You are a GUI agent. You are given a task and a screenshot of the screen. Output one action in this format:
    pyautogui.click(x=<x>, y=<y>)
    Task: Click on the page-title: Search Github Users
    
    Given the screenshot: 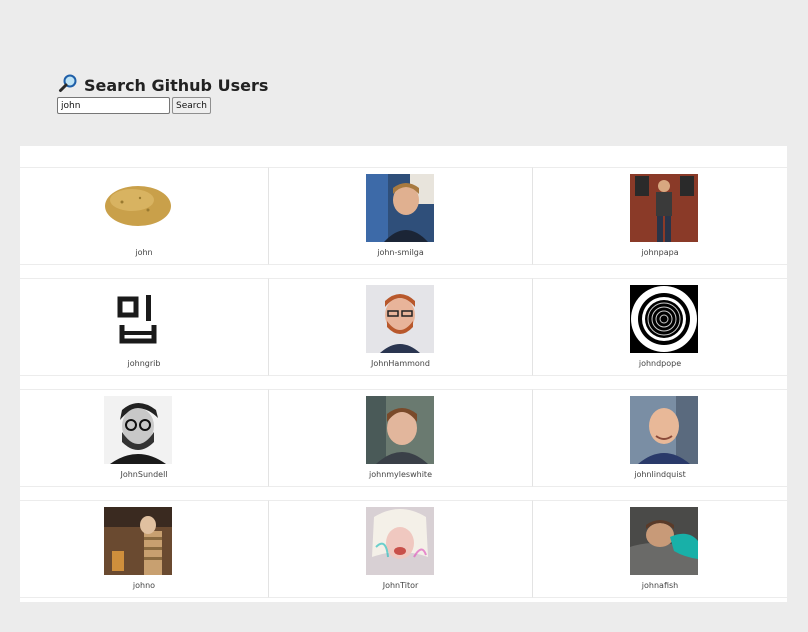 What is the action you would take?
    pyautogui.click(x=163, y=85)
    